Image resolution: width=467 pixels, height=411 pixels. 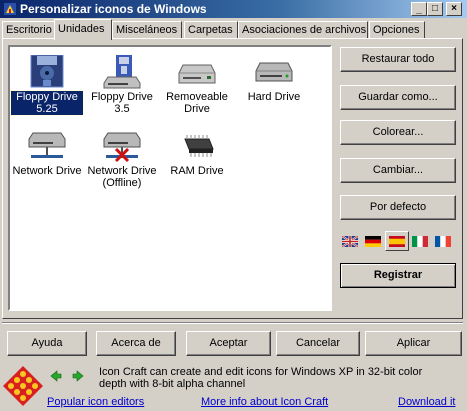 I want to click on spanish-flag-icon, so click(x=397, y=241).